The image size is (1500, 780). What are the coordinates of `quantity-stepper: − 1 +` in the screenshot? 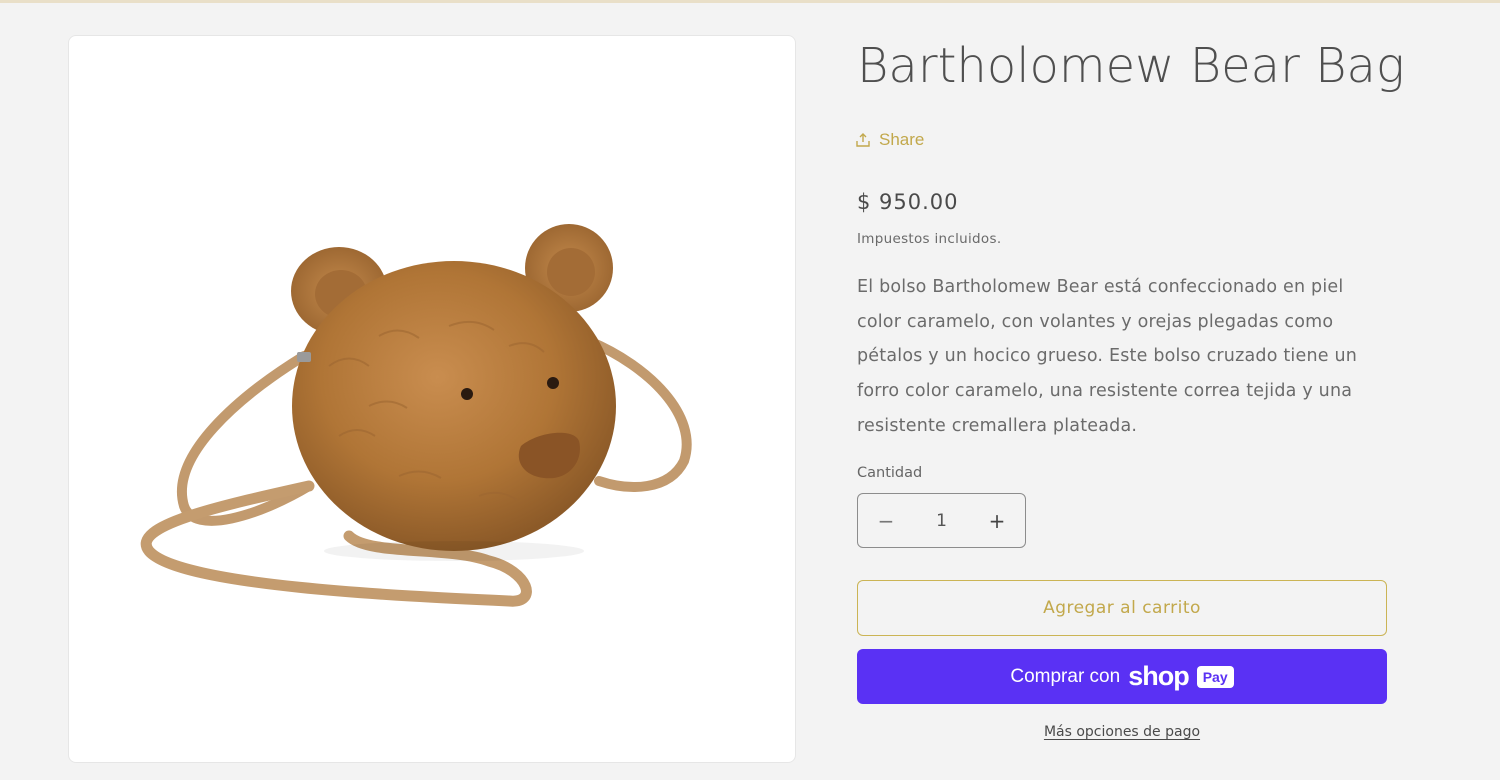 It's located at (941, 520).